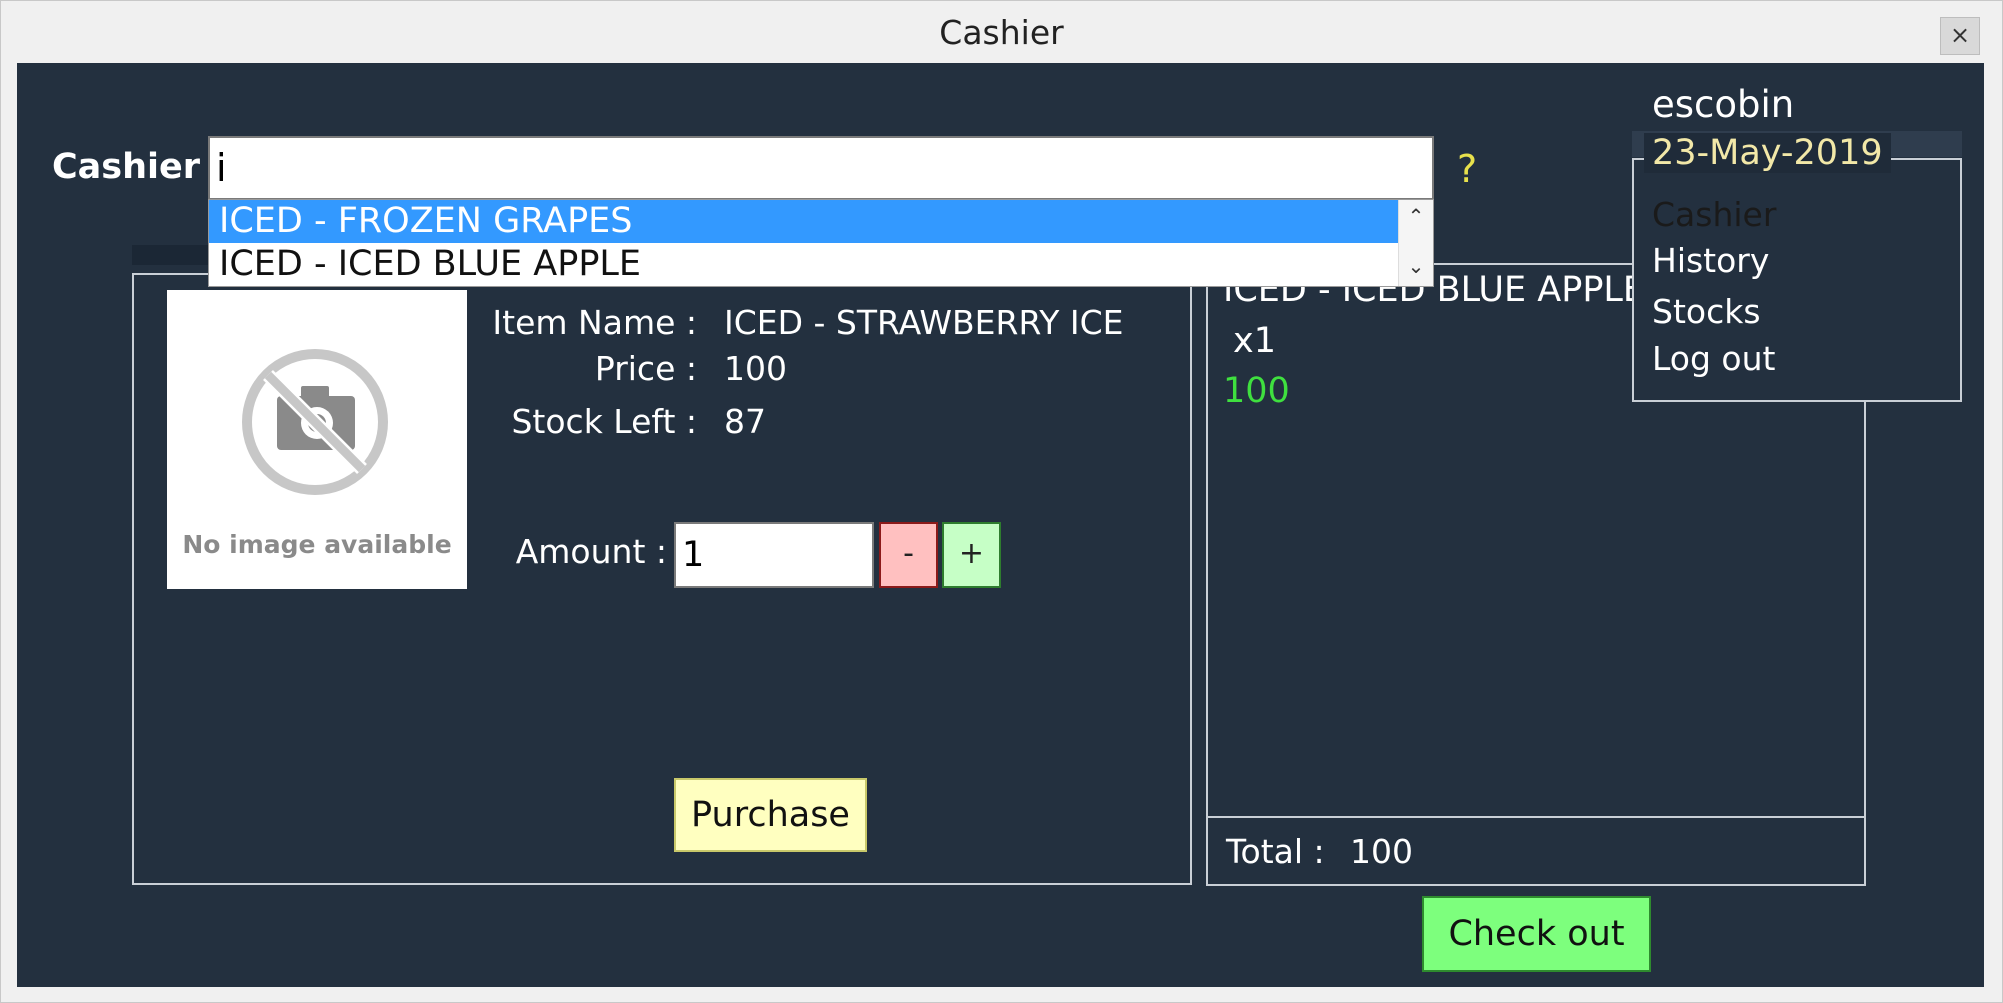 This screenshot has width=2003, height=1003. What do you see at coordinates (770, 815) in the screenshot?
I see `purchase-button: Purchase` at bounding box center [770, 815].